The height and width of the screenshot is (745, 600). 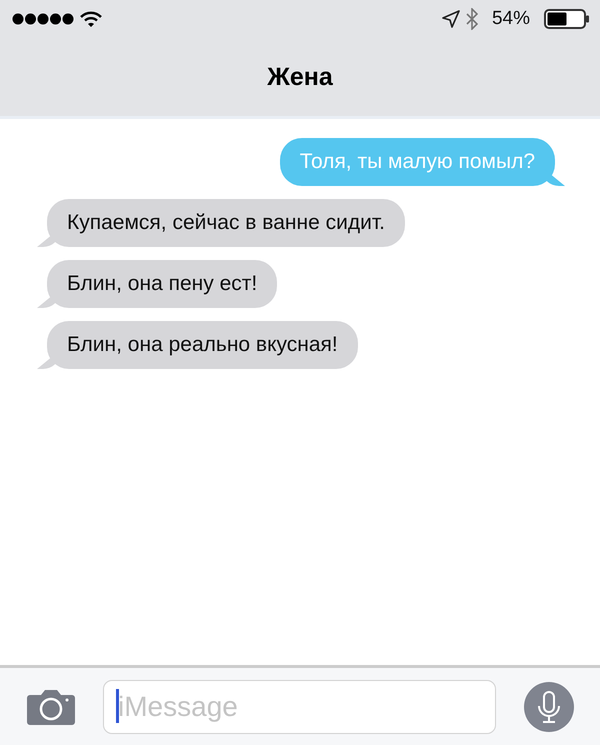 What do you see at coordinates (300, 77) in the screenshot?
I see `conversation-title: Жена` at bounding box center [300, 77].